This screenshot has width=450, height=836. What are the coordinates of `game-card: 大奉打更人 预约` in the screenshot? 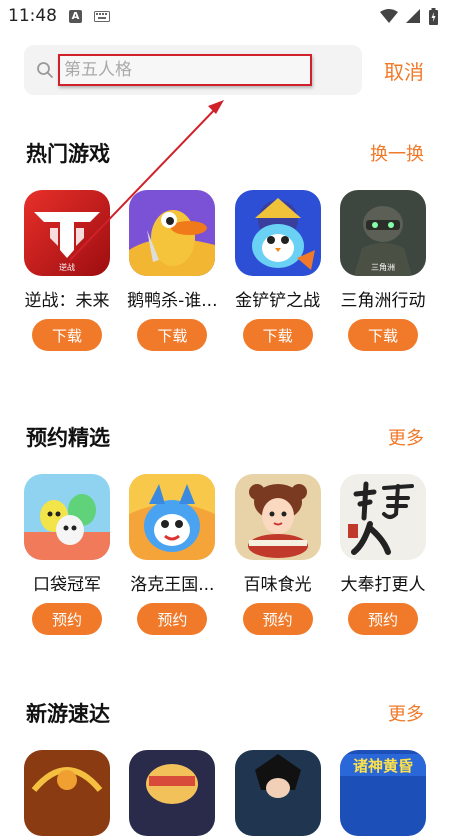 It's located at (383, 554).